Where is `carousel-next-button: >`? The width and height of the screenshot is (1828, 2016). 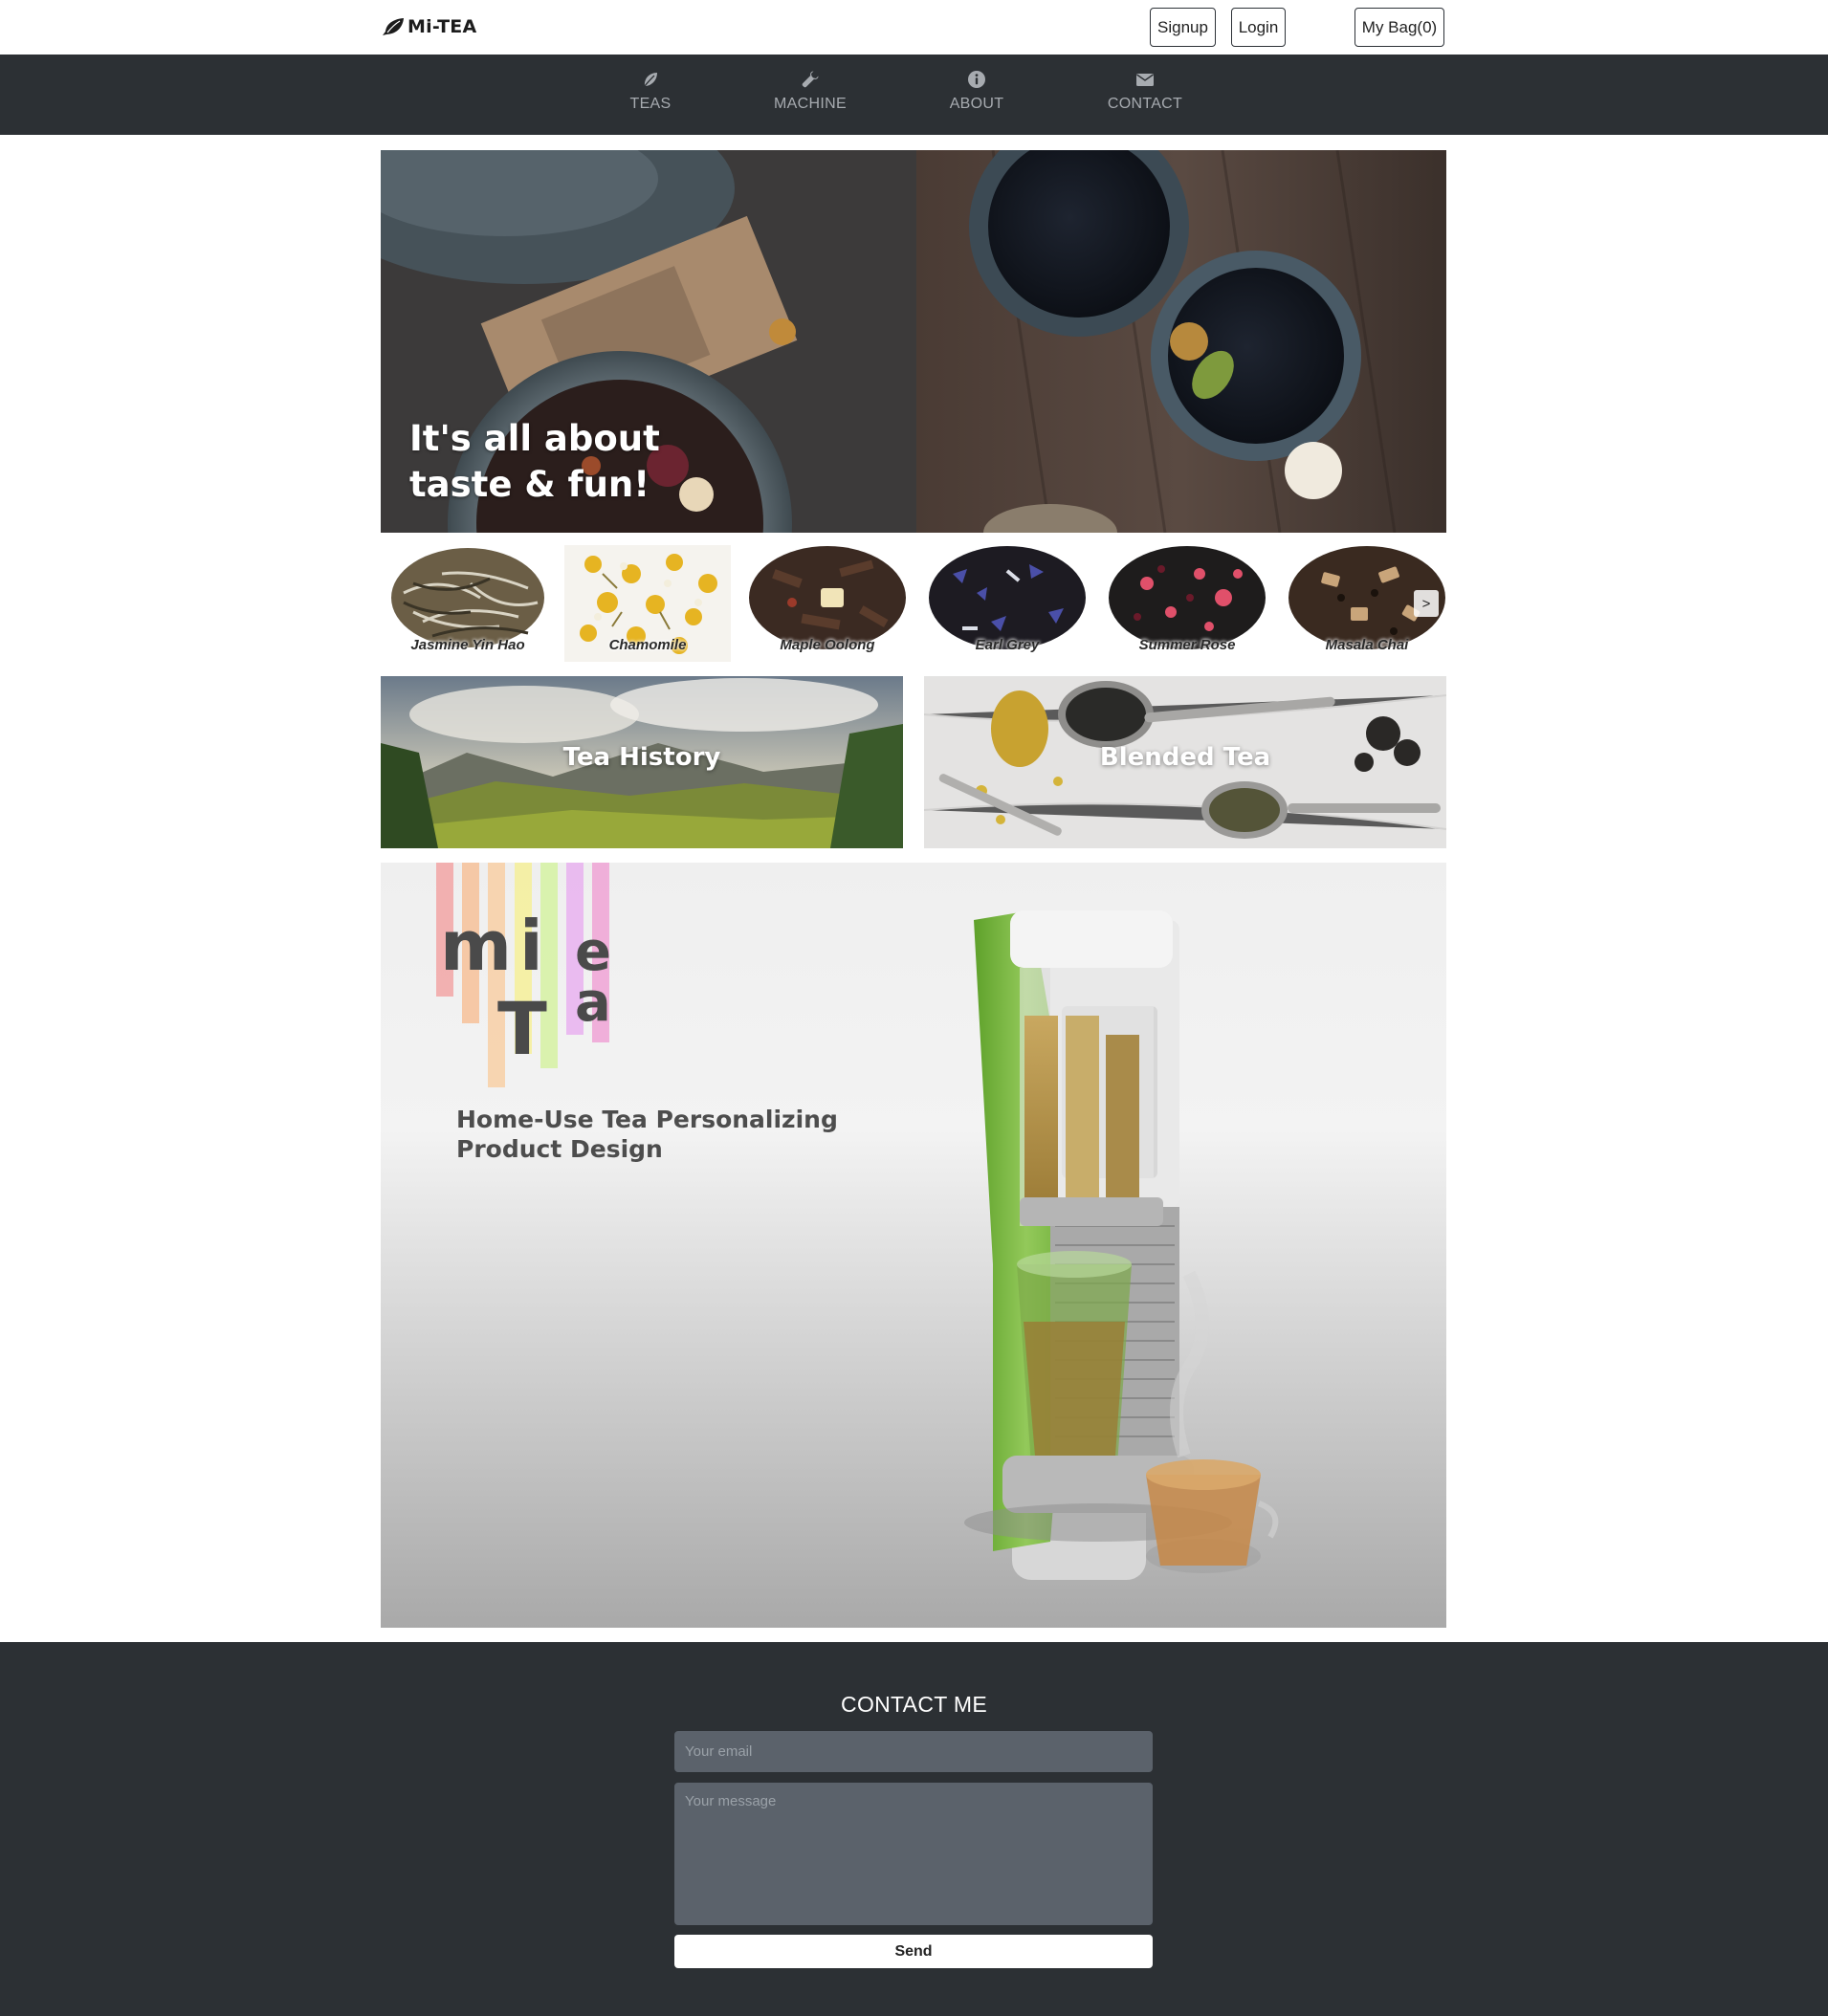 carousel-next-button: > is located at coordinates (1426, 603).